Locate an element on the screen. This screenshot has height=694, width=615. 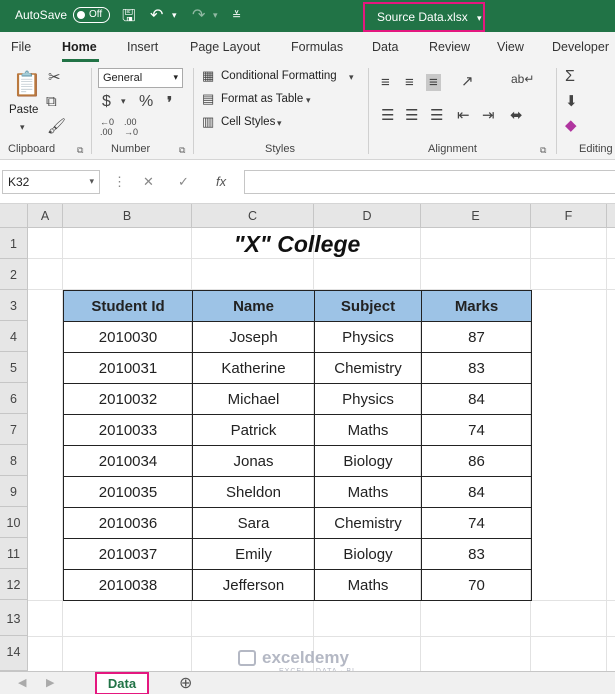
align-left-icon: ☰ is located at coordinates (387, 115).